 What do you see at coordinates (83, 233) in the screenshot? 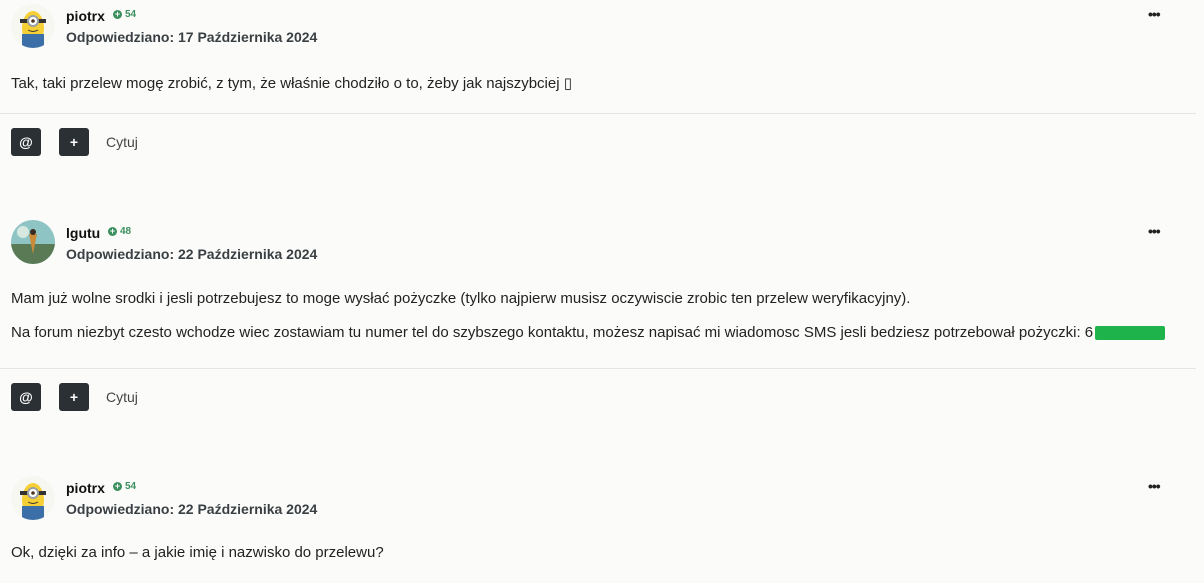
I see `author-name: lgutu` at bounding box center [83, 233].